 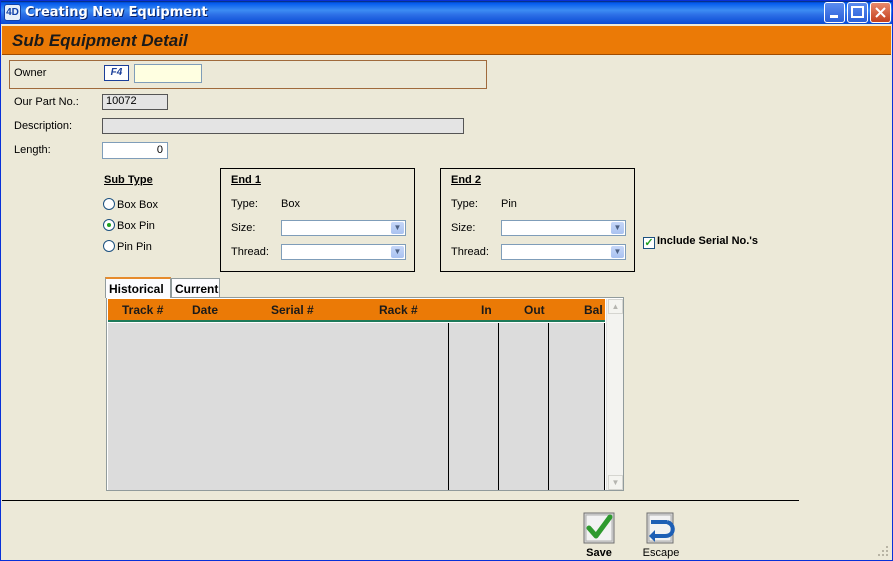 I want to click on minimize-button, so click(x=834, y=12).